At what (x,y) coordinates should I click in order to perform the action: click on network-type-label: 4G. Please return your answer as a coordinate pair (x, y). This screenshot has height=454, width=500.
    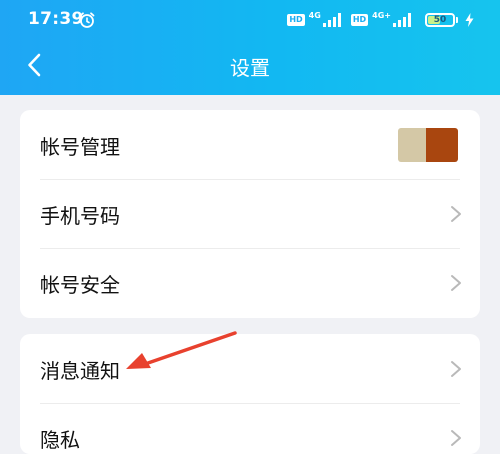
    Looking at the image, I should click on (314, 15).